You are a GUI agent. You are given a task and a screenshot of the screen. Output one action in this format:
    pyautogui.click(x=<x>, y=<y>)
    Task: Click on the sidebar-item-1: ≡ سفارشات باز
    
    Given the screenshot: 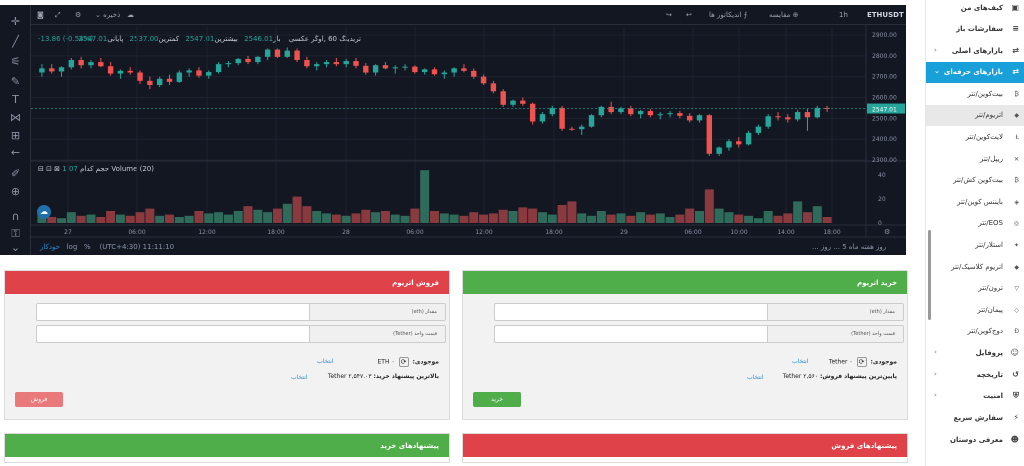 What is the action you would take?
    pyautogui.click(x=975, y=29)
    